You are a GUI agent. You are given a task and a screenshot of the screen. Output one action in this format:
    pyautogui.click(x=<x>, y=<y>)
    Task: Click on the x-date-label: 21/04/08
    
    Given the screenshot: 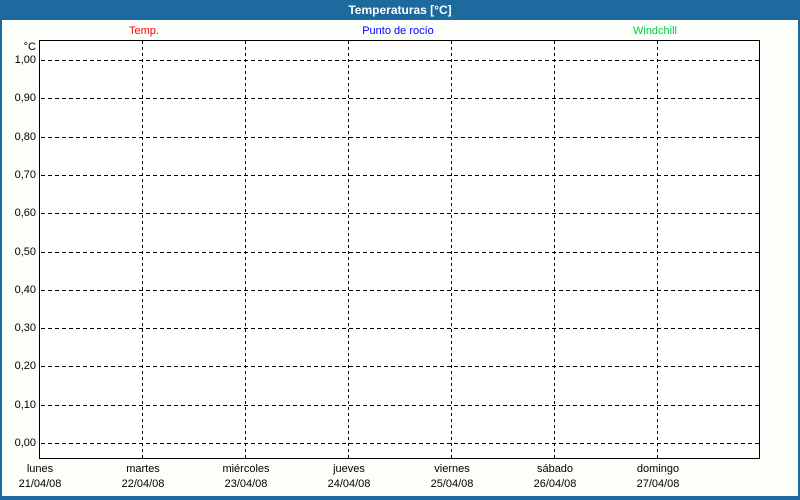 What is the action you would take?
    pyautogui.click(x=40, y=484)
    